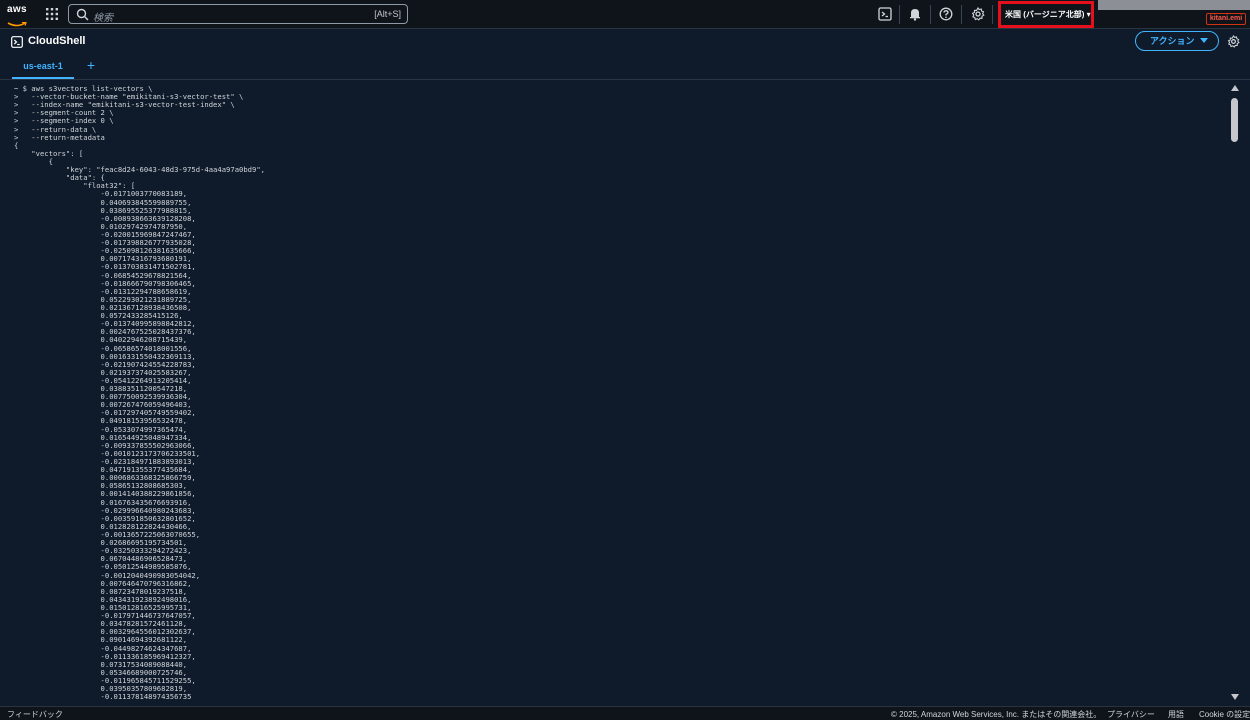  I want to click on terminal-line: > --segment-index 0 \, so click(64, 121).